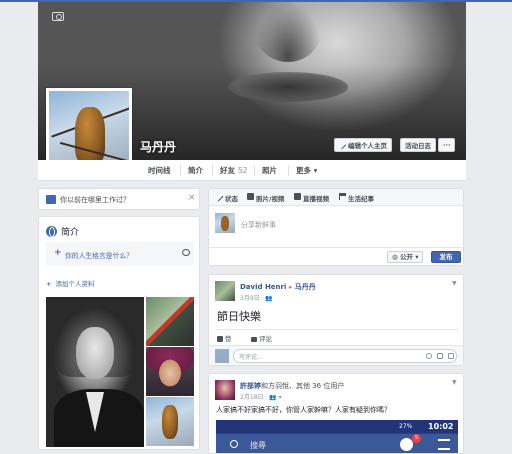 The height and width of the screenshot is (454, 512). Describe the element at coordinates (19, 228) in the screenshot. I see `left-margin` at that location.